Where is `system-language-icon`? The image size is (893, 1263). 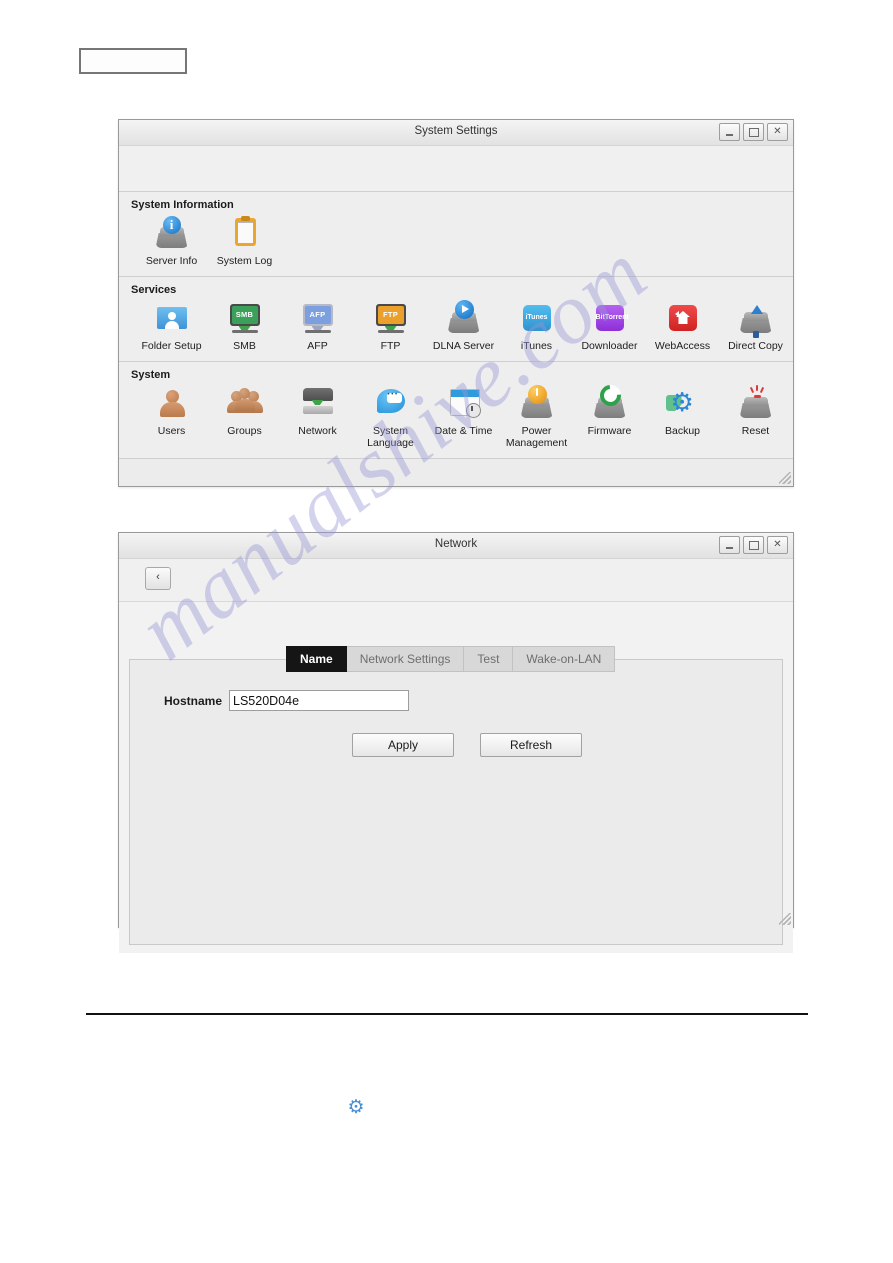
system-language-icon is located at coordinates (391, 404).